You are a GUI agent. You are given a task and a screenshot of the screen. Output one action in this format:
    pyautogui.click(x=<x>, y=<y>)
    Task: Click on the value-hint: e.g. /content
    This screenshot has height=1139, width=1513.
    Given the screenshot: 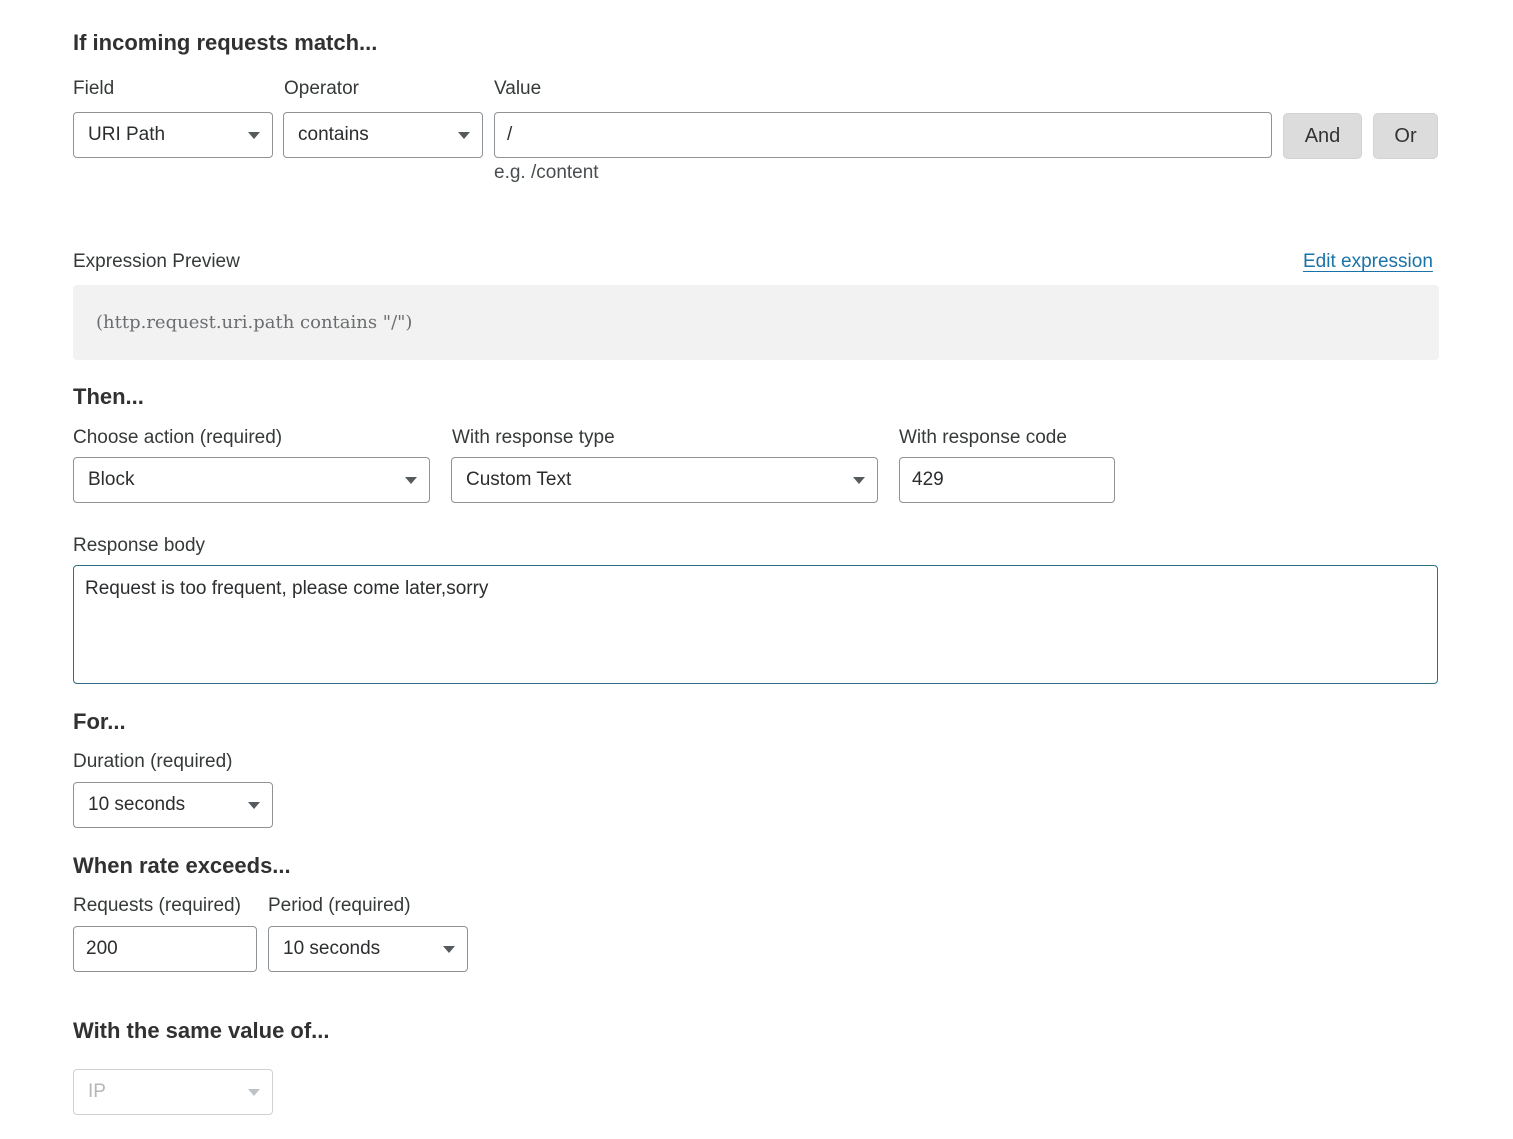 What is the action you would take?
    pyautogui.click(x=546, y=172)
    